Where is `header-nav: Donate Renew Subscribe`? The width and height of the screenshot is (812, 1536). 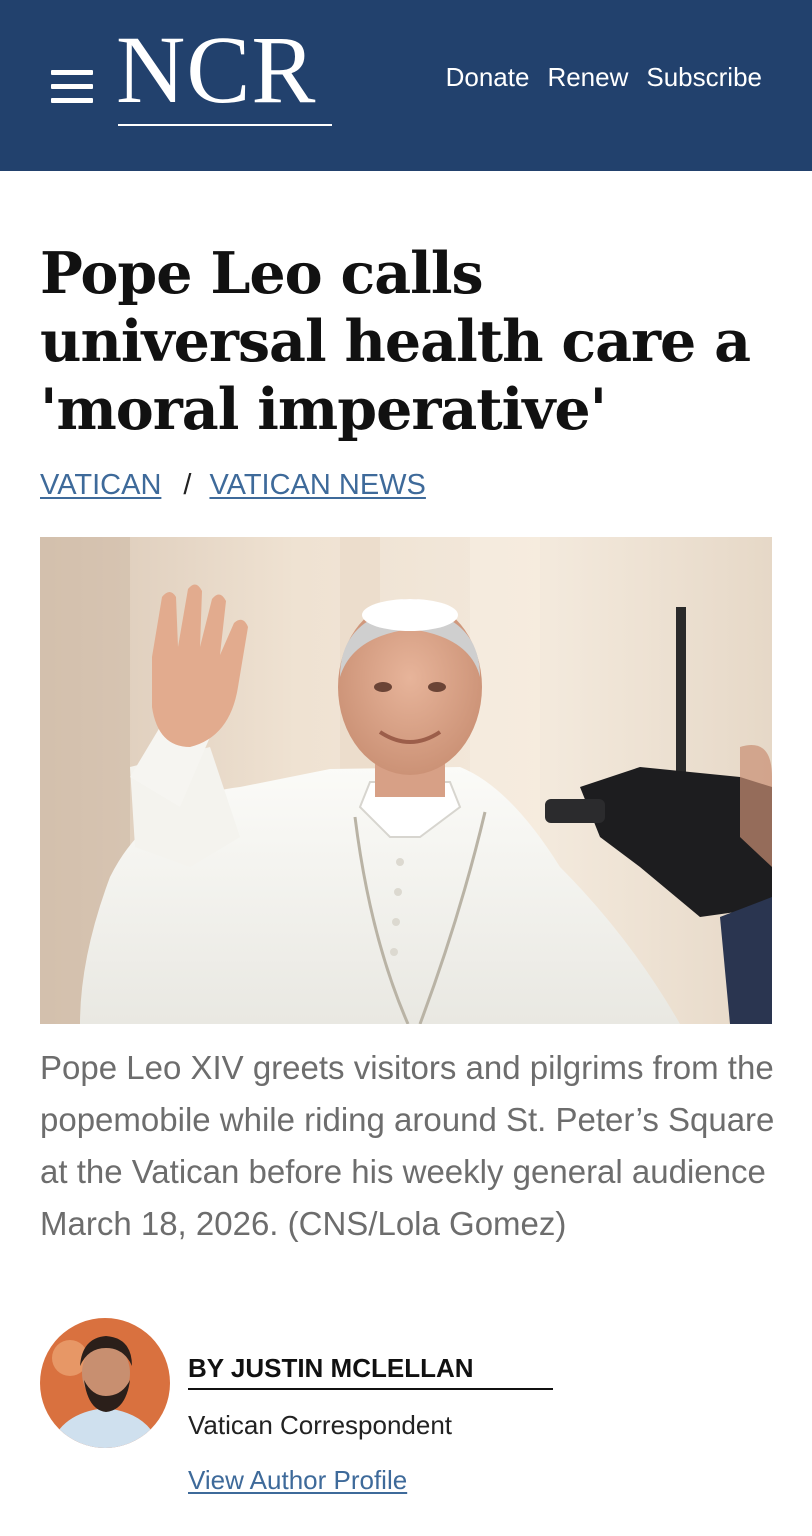 header-nav: Donate Renew Subscribe is located at coordinates (604, 77).